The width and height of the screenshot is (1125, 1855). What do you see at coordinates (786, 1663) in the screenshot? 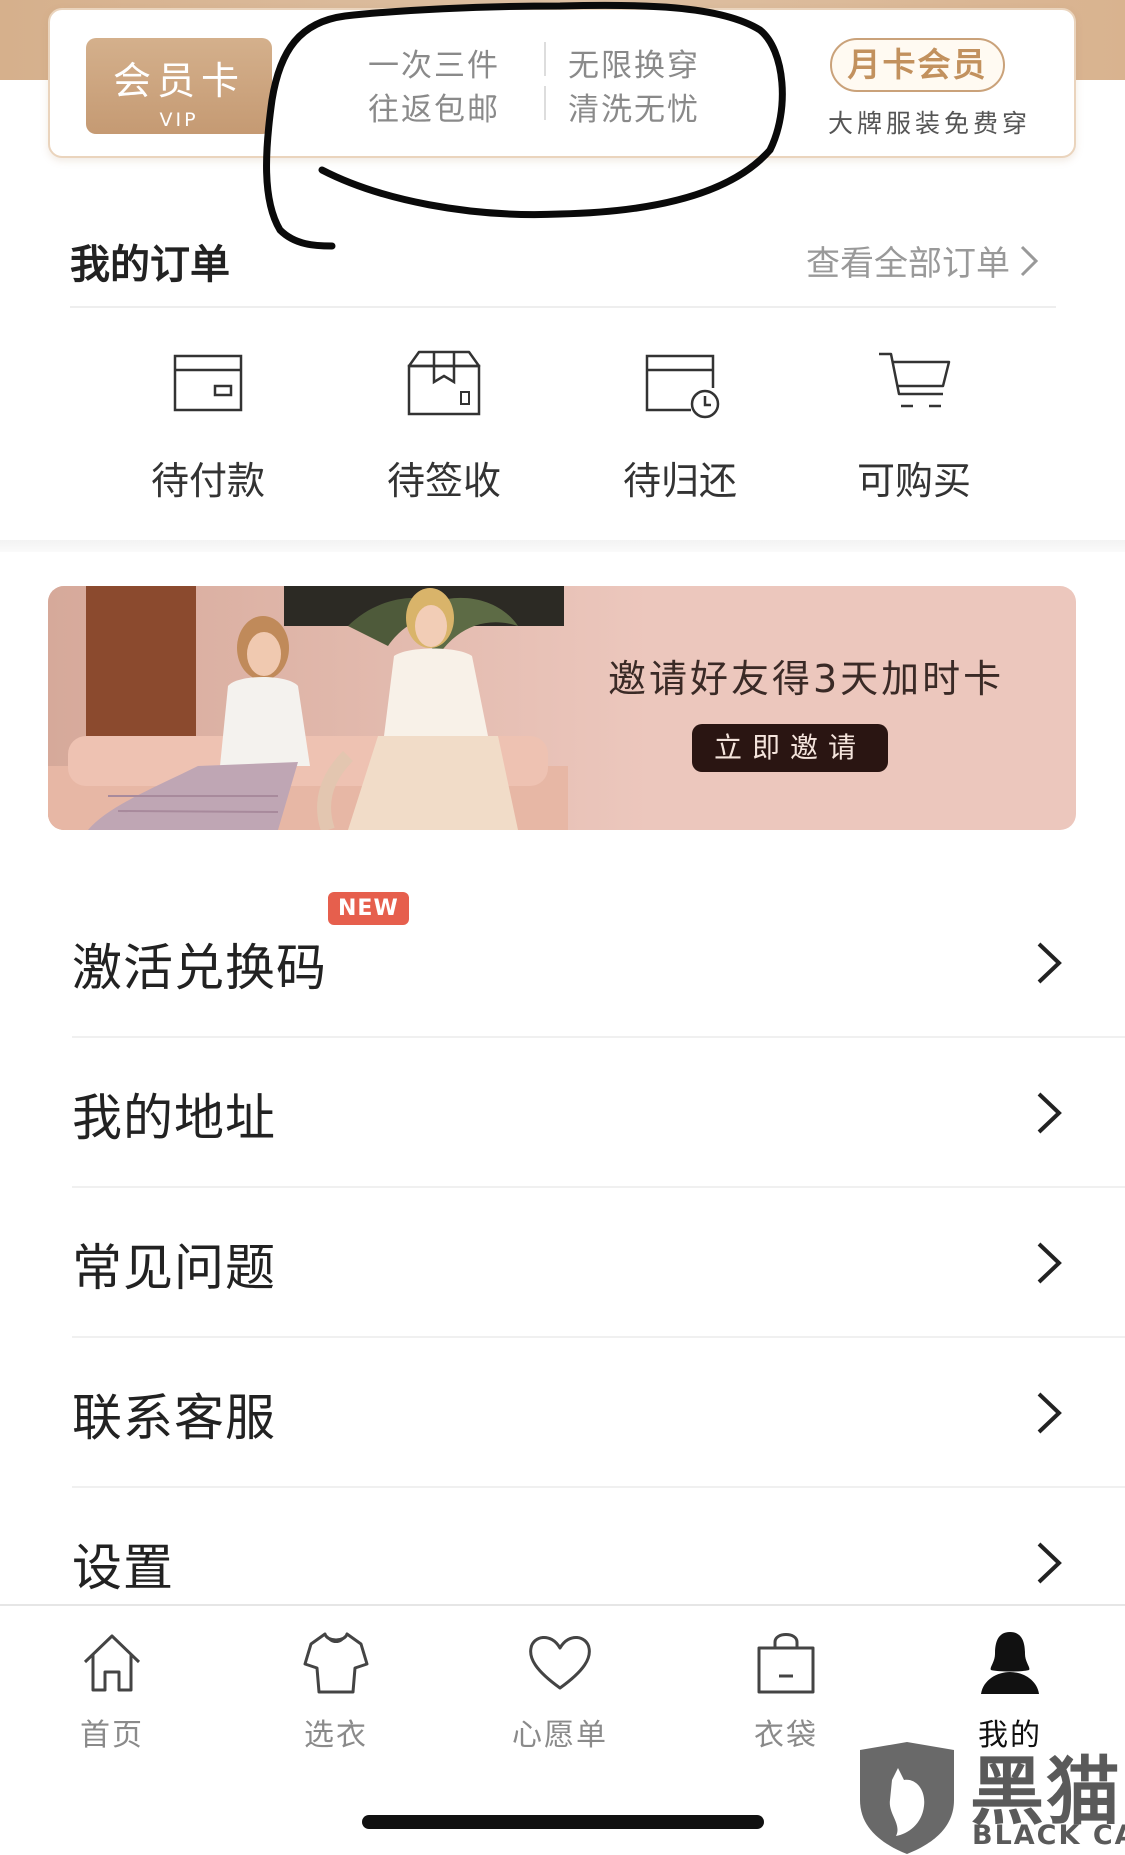
I see `bag-icon` at bounding box center [786, 1663].